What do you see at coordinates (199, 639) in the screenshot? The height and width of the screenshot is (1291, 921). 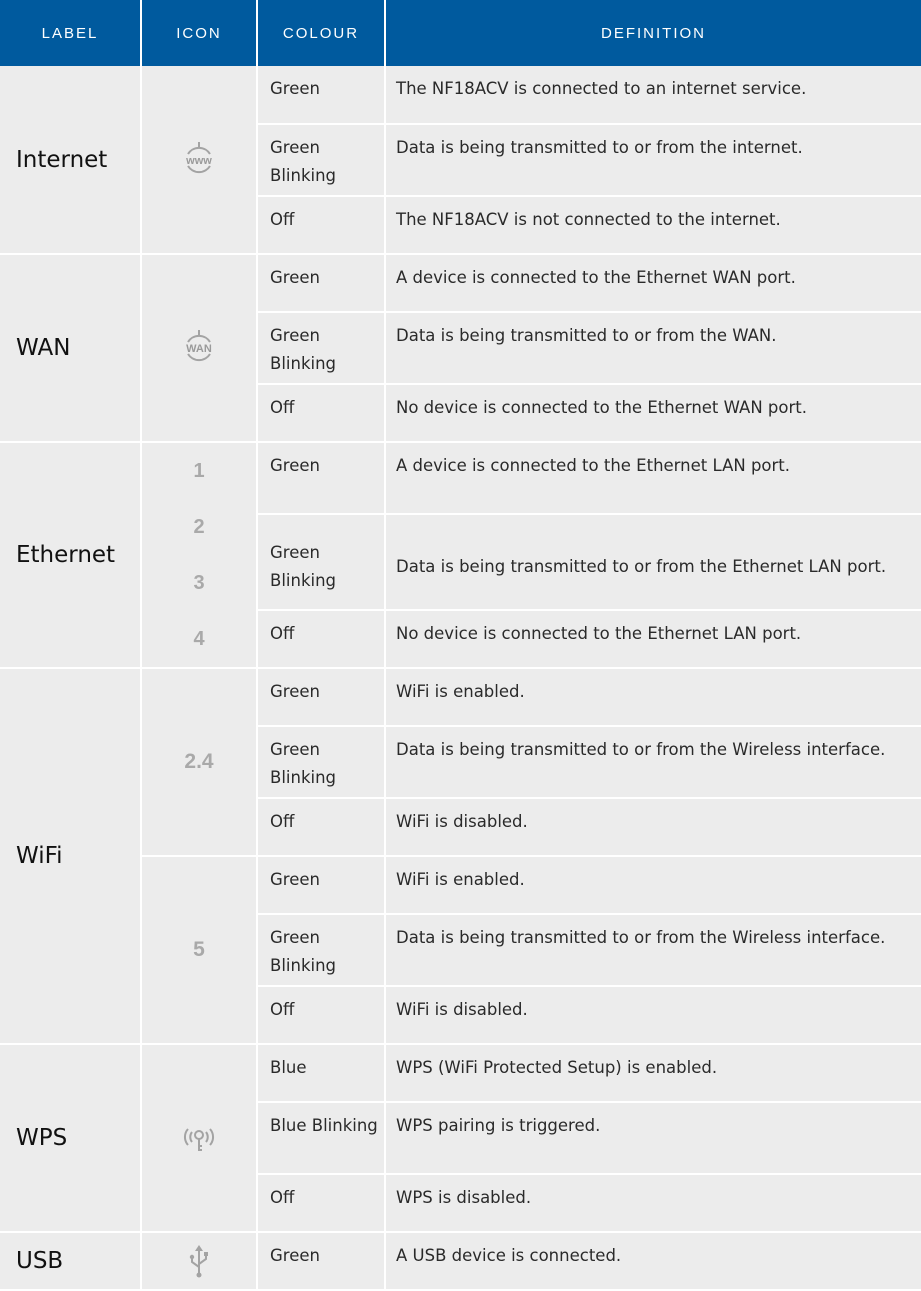 I see `port-4-icon: 4` at bounding box center [199, 639].